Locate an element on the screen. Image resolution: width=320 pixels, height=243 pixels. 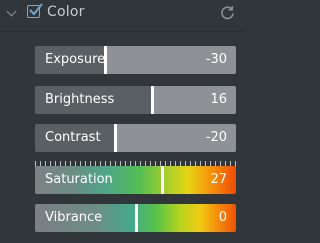
slider-value: 16 is located at coordinates (218, 99).